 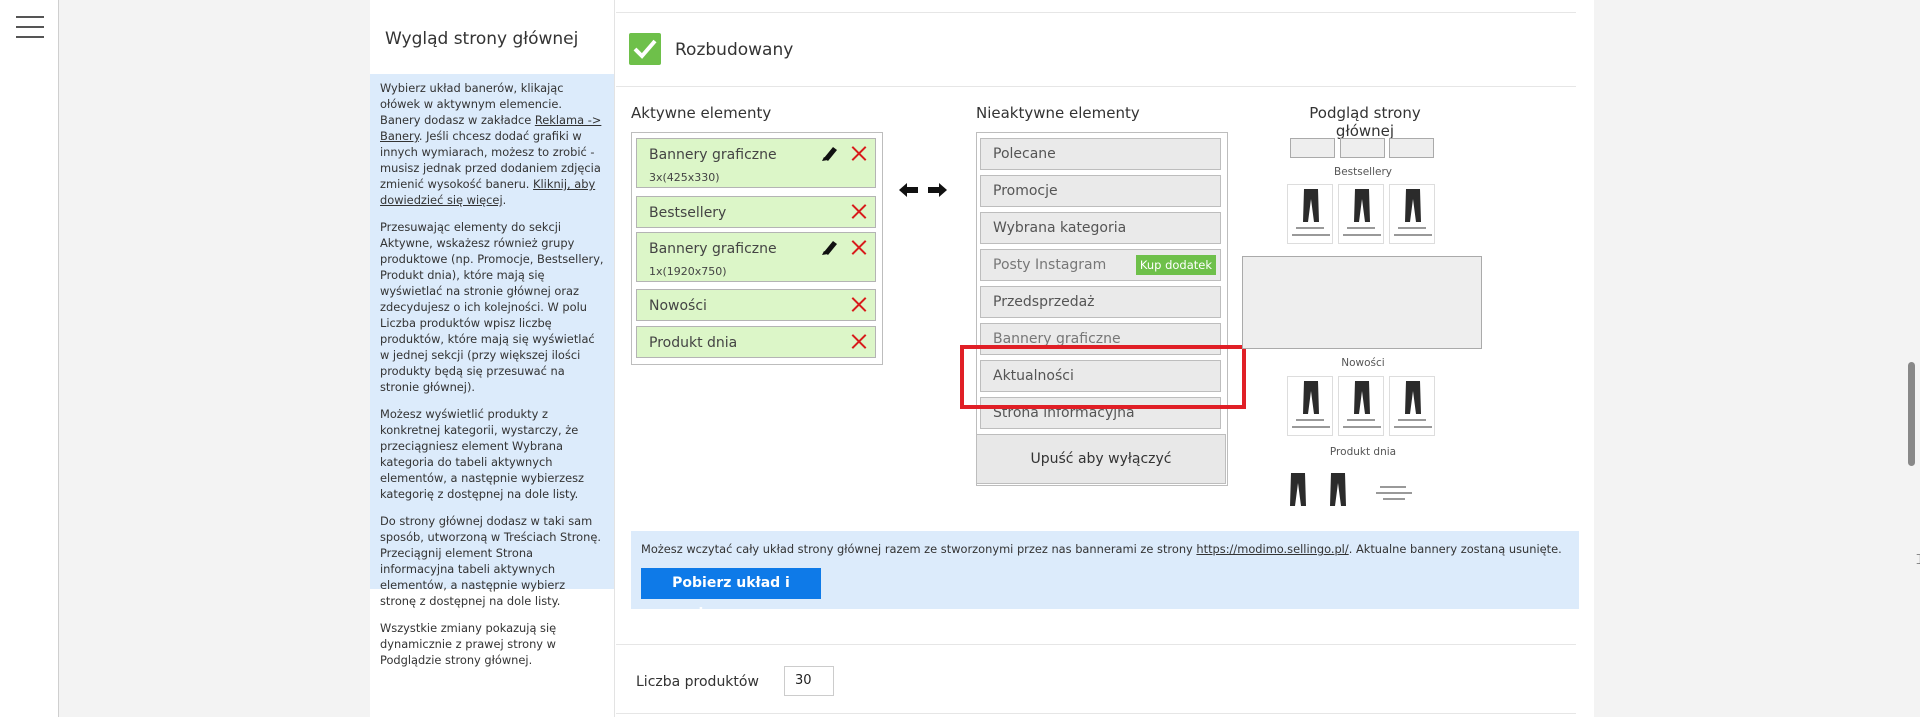 I want to click on hamburger-icon, so click(x=30, y=28).